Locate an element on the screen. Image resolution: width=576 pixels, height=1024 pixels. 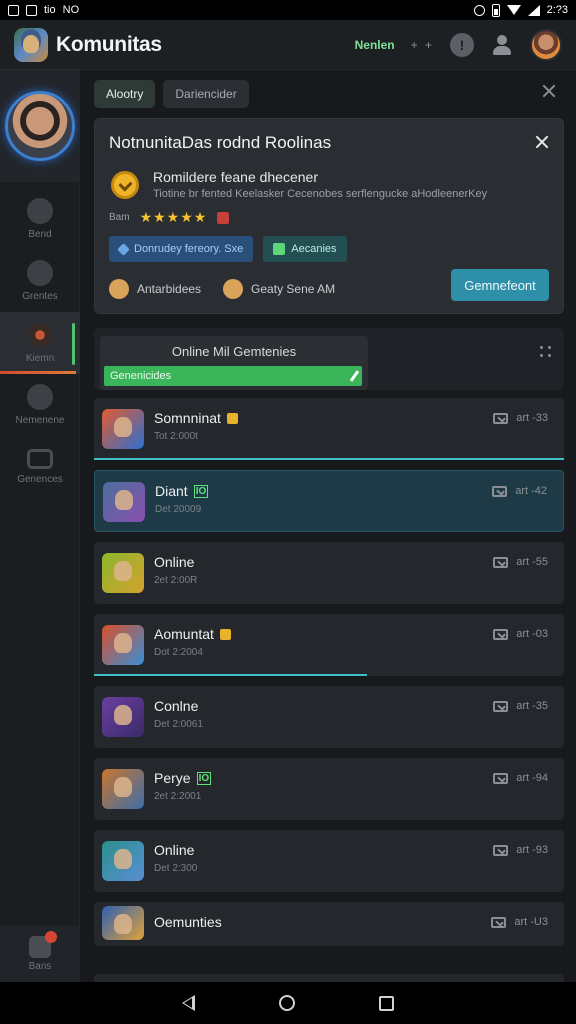
row-meta-text: art -35 is located at coordinates (532, 706).